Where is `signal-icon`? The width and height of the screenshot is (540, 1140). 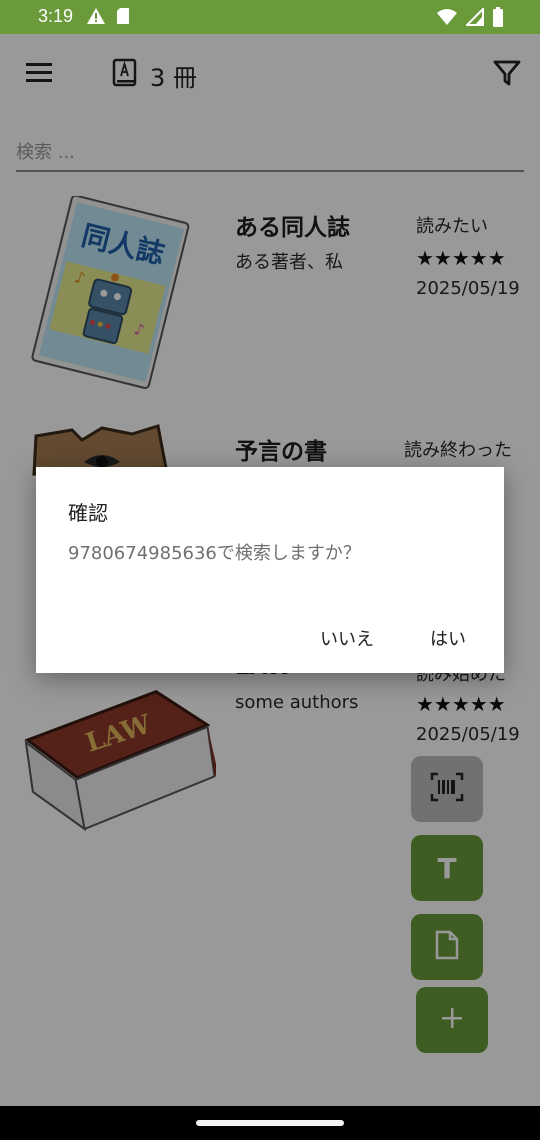 signal-icon is located at coordinates (474, 18).